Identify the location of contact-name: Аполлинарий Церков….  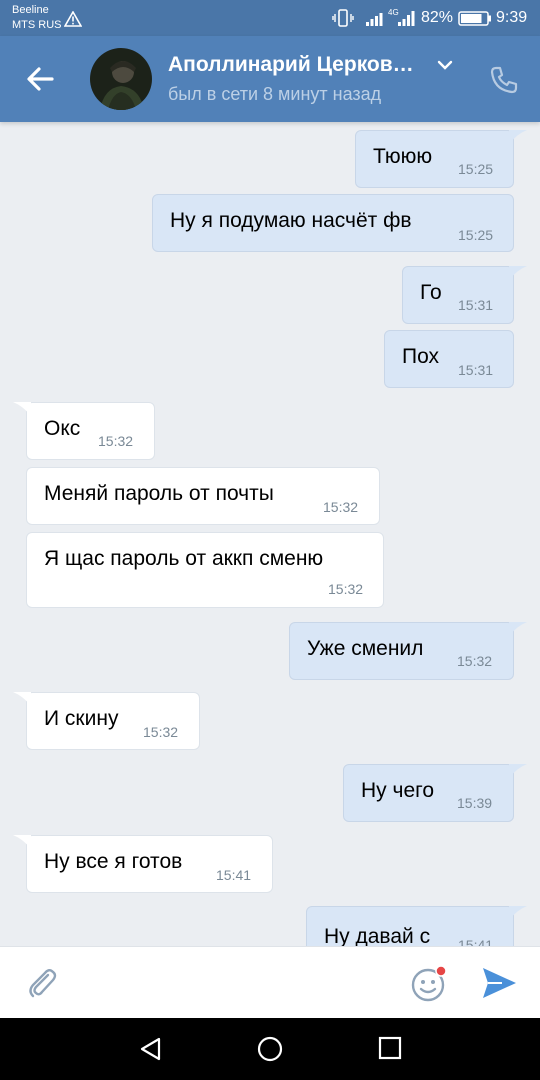
(291, 65).